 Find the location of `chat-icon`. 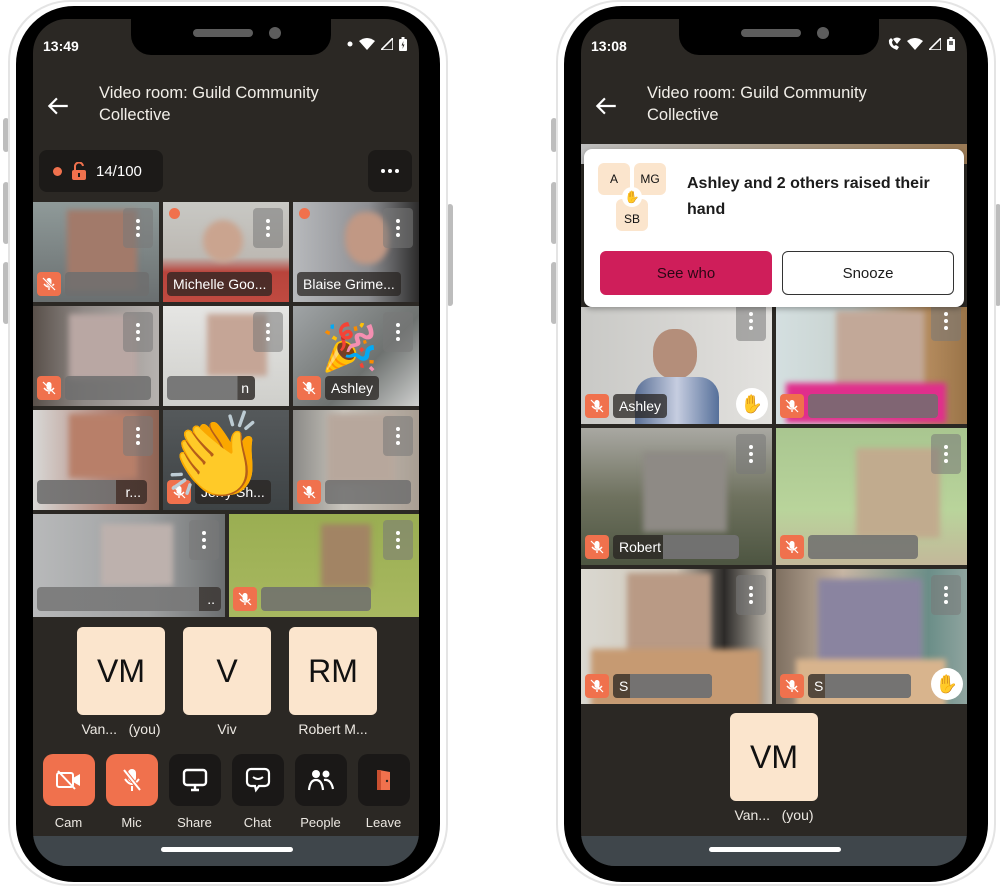

chat-icon is located at coordinates (257, 780).